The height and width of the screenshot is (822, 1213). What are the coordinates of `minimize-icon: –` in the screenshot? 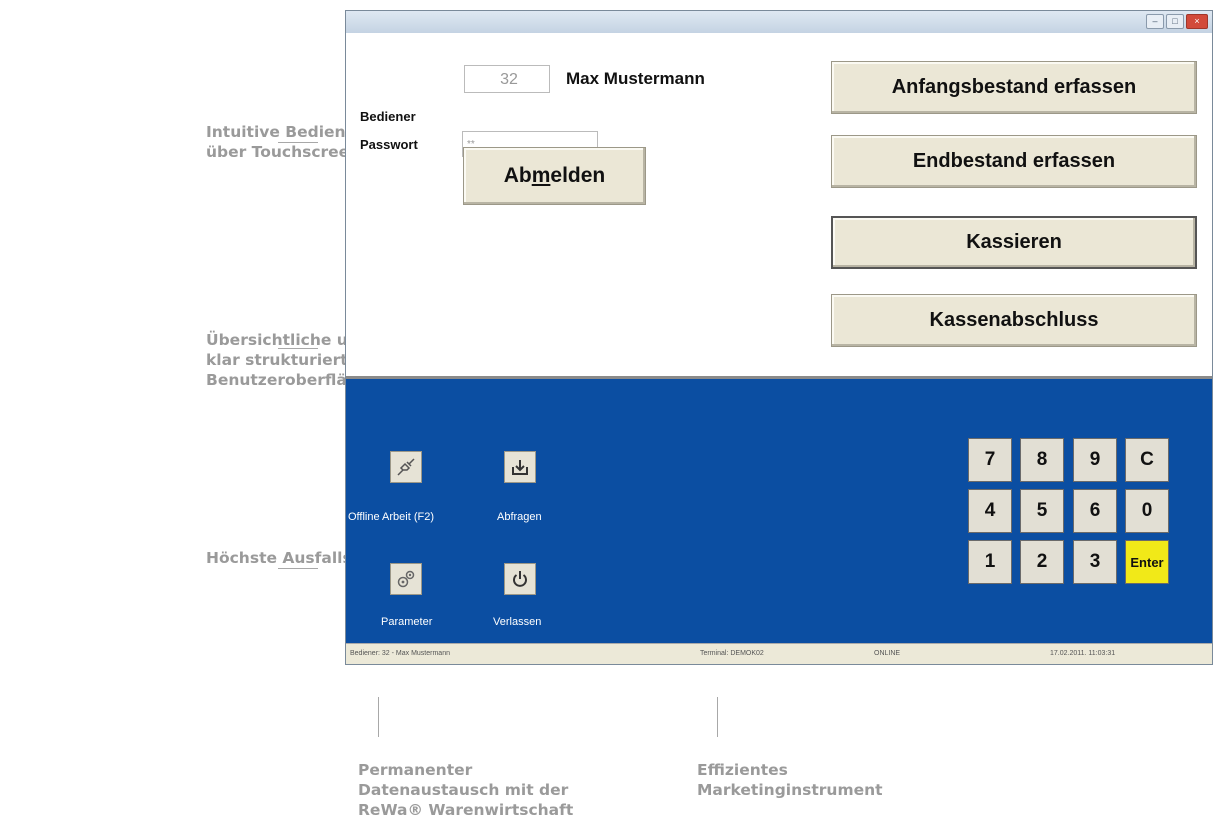 It's located at (1155, 21).